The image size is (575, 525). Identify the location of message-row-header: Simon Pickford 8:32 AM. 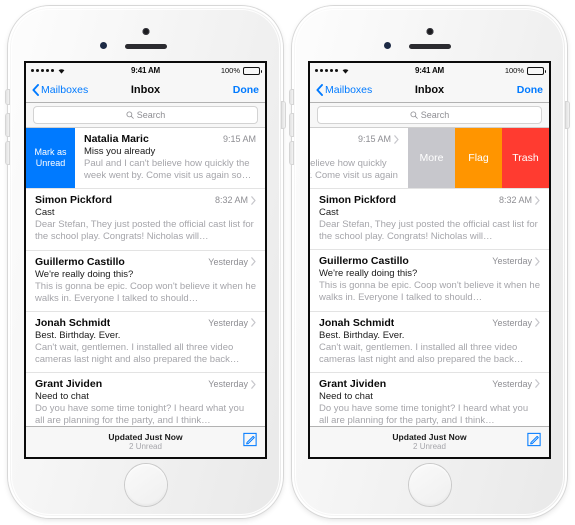
(145, 200).